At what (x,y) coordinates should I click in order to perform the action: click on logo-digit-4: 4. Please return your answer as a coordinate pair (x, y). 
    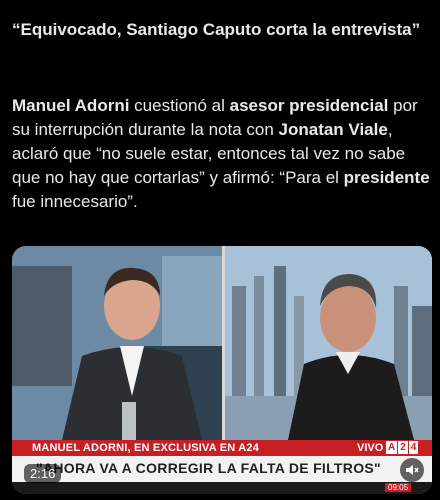
    Looking at the image, I should click on (413, 447).